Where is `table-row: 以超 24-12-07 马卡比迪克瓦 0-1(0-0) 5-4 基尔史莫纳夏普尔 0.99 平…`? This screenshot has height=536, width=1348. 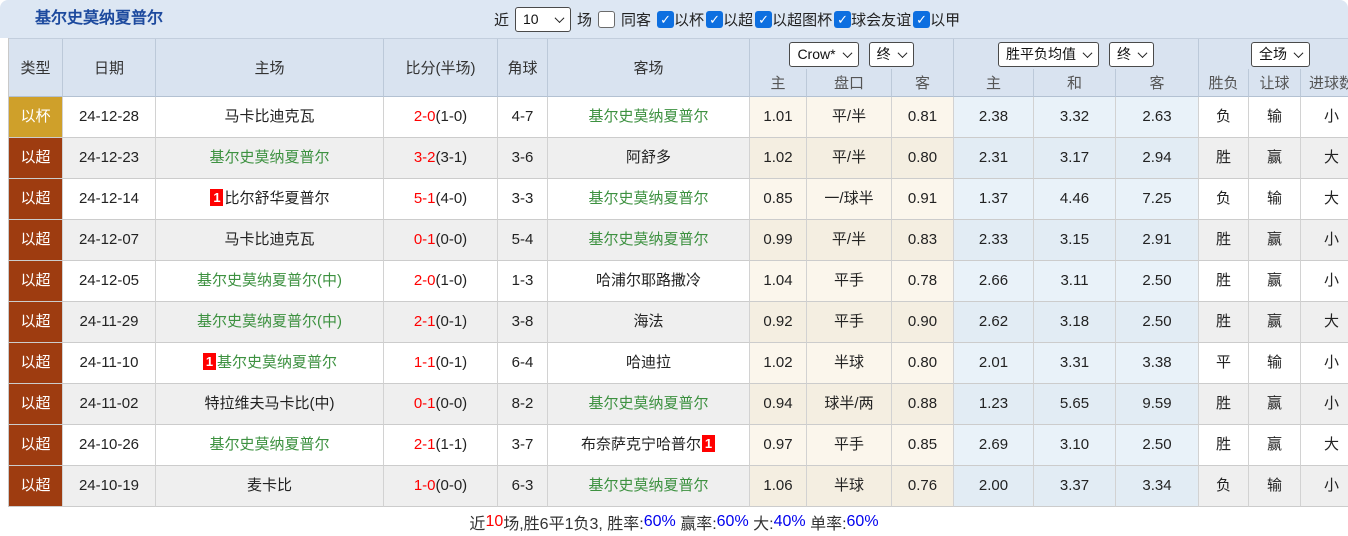 table-row: 以超 24-12-07 马卡比迪克瓦 0-1(0-0) 5-4 基尔史莫纳夏普尔 0.99 平… is located at coordinates (678, 240).